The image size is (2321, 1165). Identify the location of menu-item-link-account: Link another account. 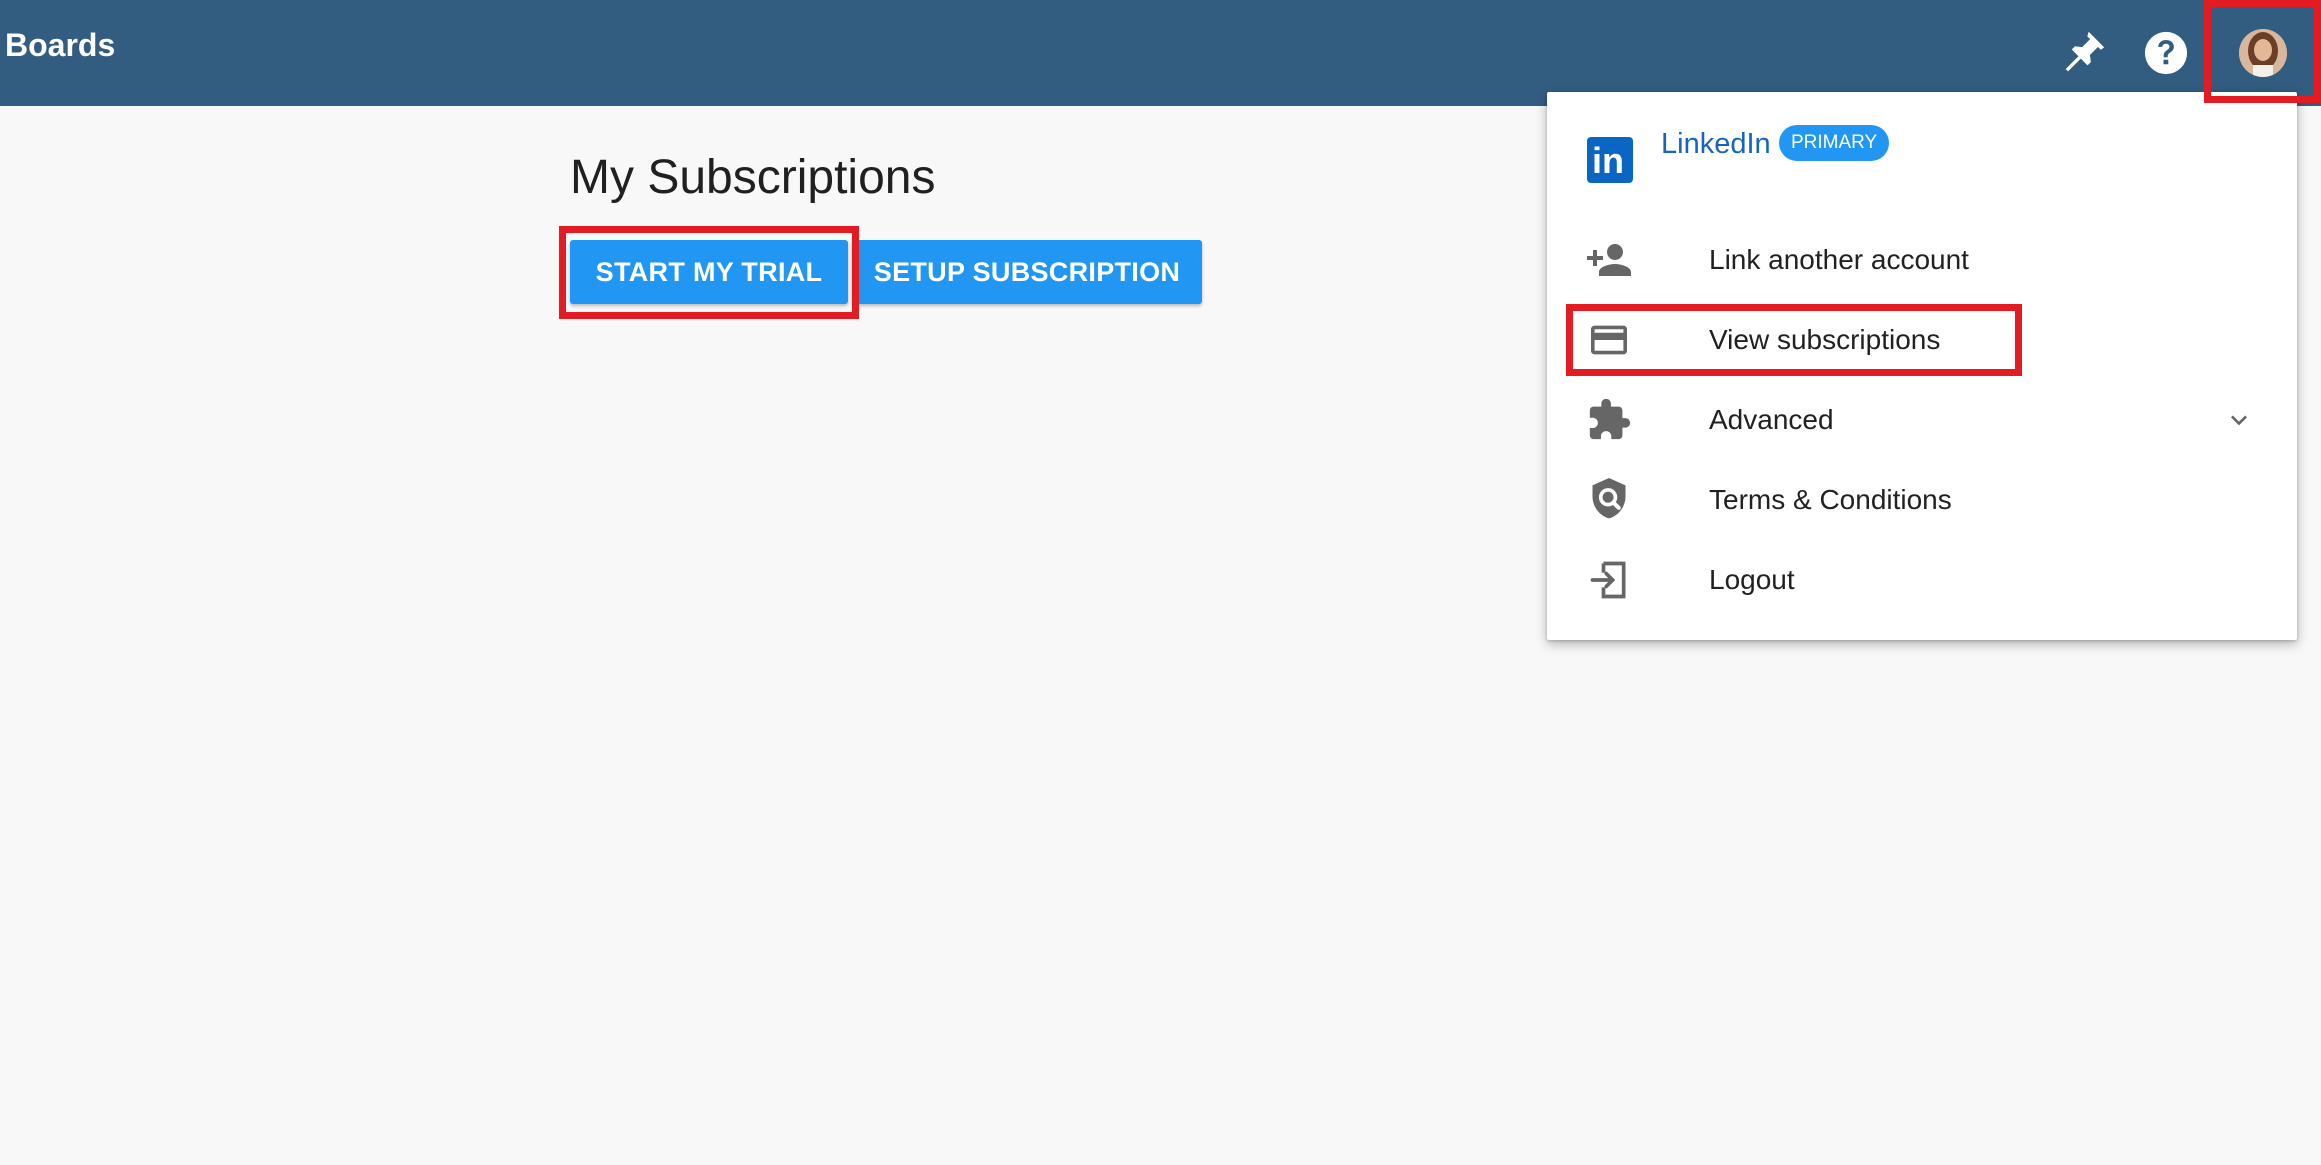
(1922, 260).